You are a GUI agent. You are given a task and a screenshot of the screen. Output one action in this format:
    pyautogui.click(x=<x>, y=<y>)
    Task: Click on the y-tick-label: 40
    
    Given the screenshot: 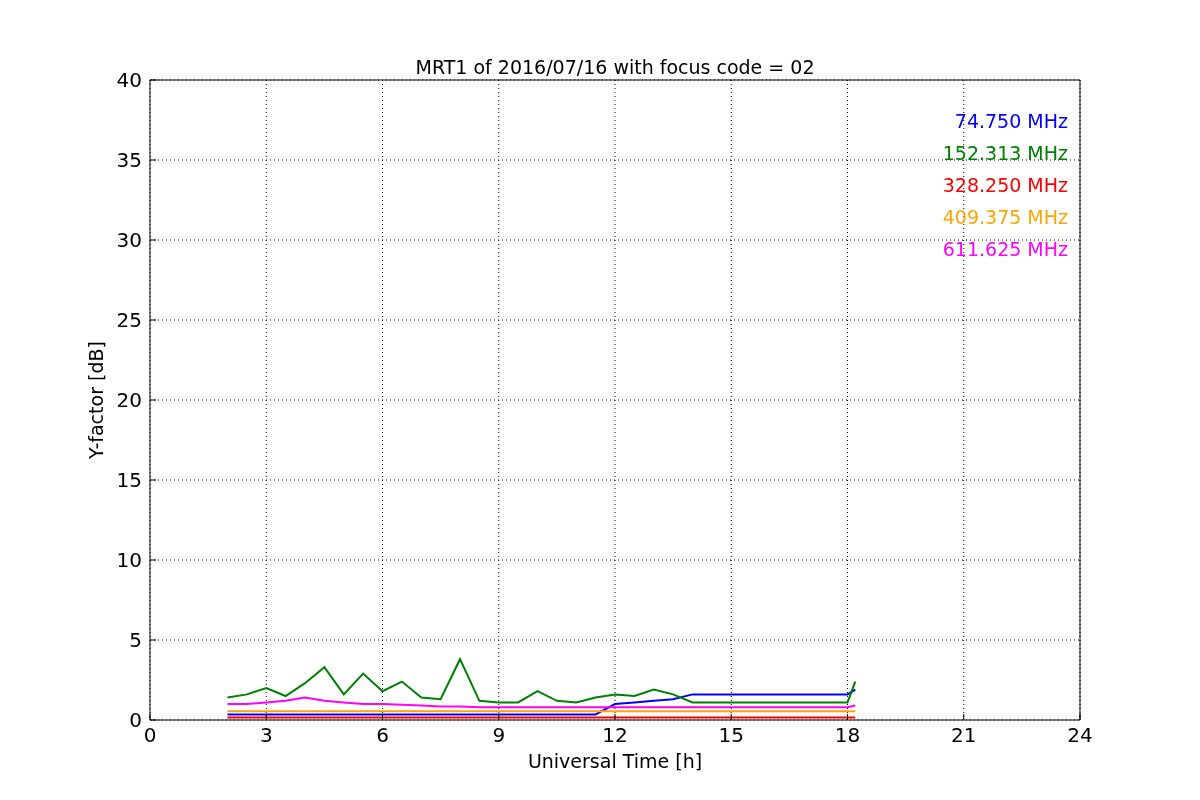 What is the action you would take?
    pyautogui.click(x=129, y=80)
    